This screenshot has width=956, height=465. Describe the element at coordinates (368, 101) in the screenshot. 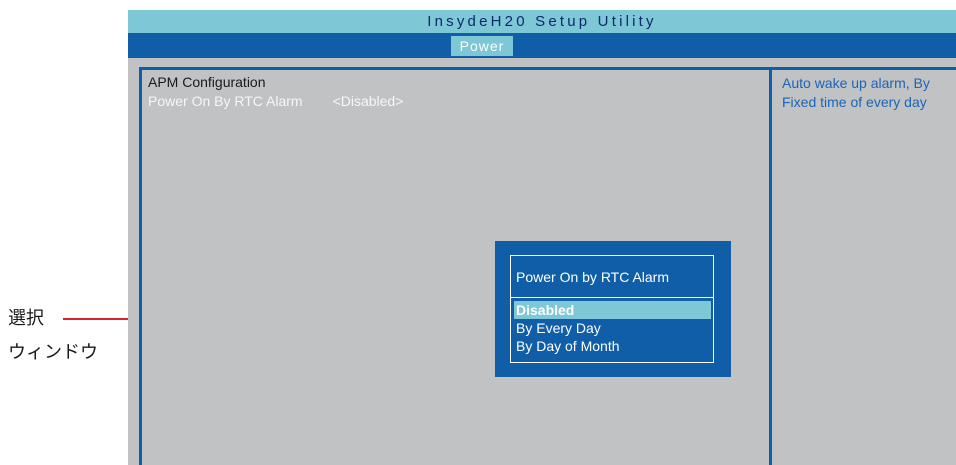

I see `setting-value: <Disabled>` at that location.